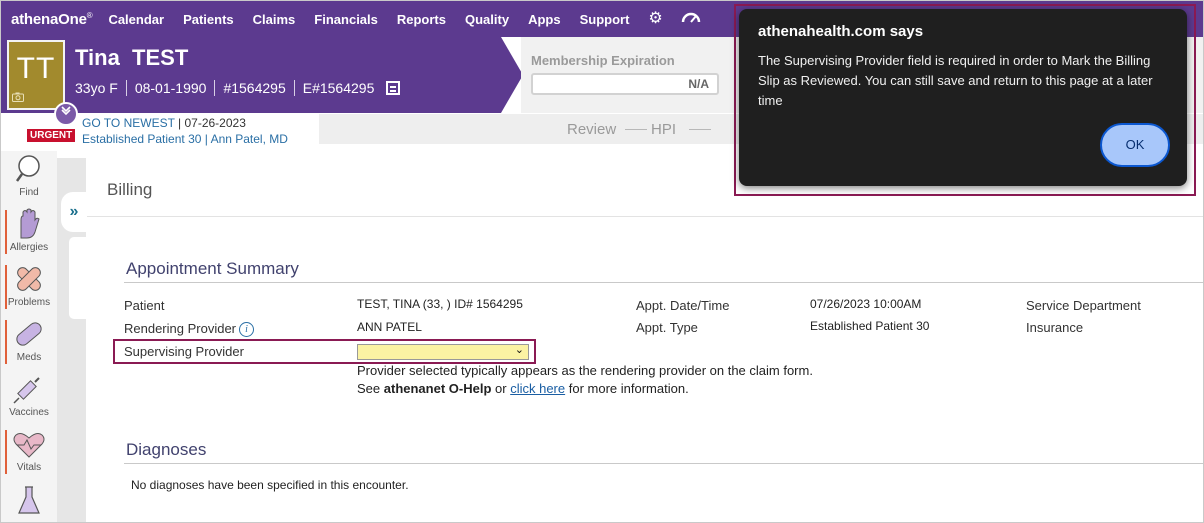  Describe the element at coordinates (438, 388) in the screenshot. I see `athenanet-ohelp-link: athenanet O-Help` at that location.